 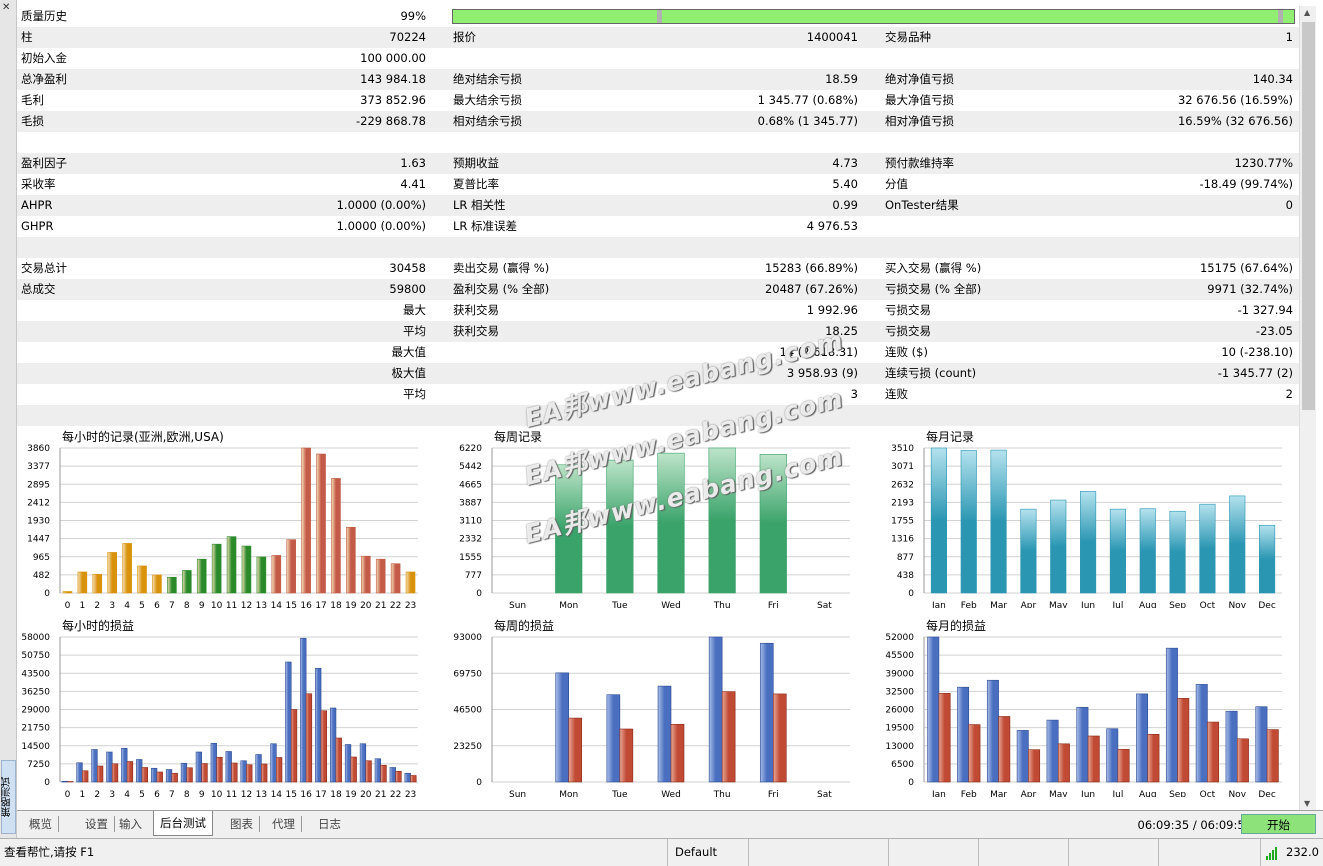 What do you see at coordinates (1235, 121) in the screenshot?
I see `row-value: 16.59% (32 676.56)` at bounding box center [1235, 121].